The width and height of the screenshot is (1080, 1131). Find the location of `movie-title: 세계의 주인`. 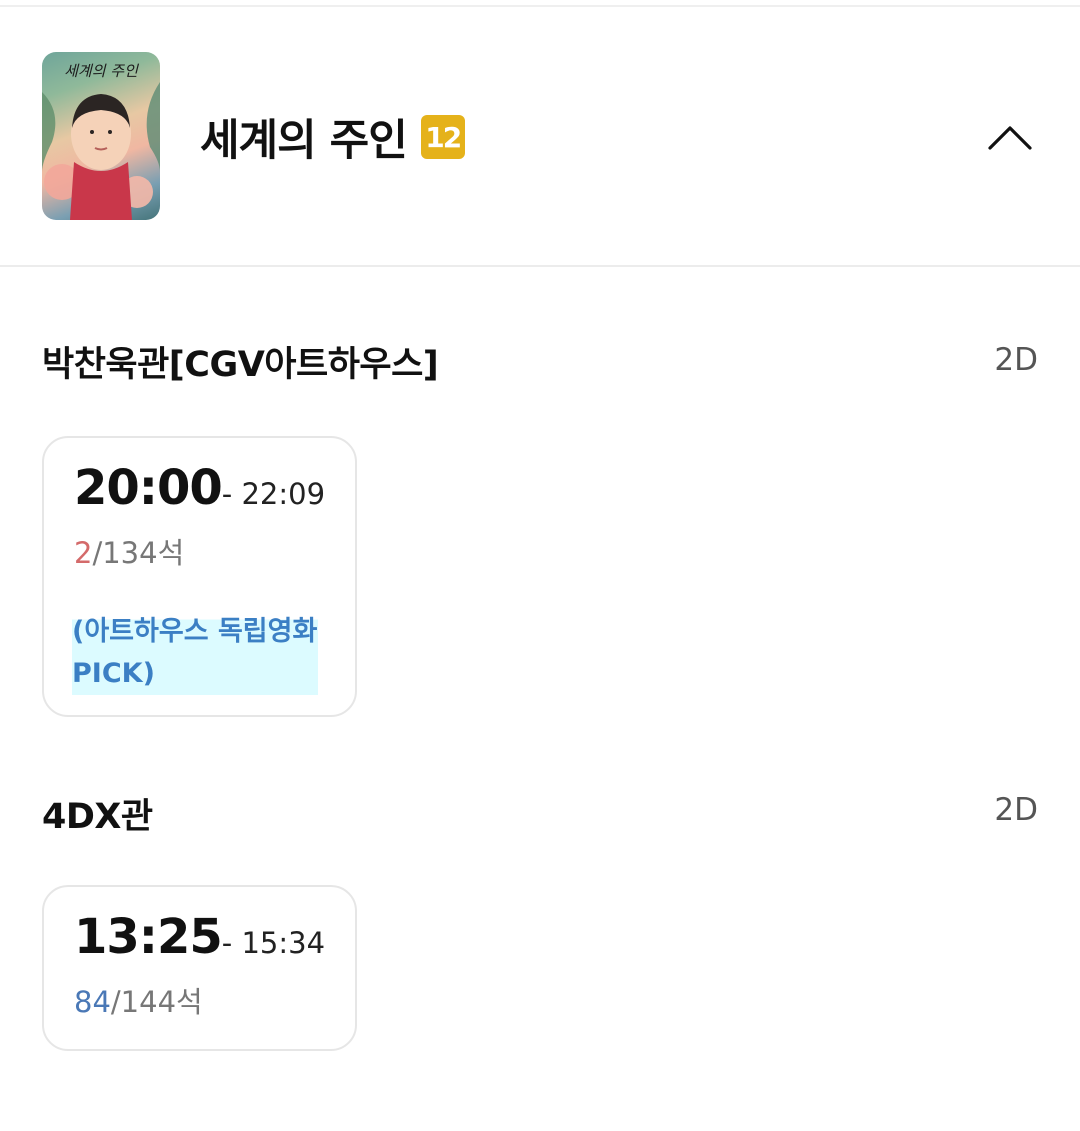

movie-title: 세계의 주인 is located at coordinates (304, 141).